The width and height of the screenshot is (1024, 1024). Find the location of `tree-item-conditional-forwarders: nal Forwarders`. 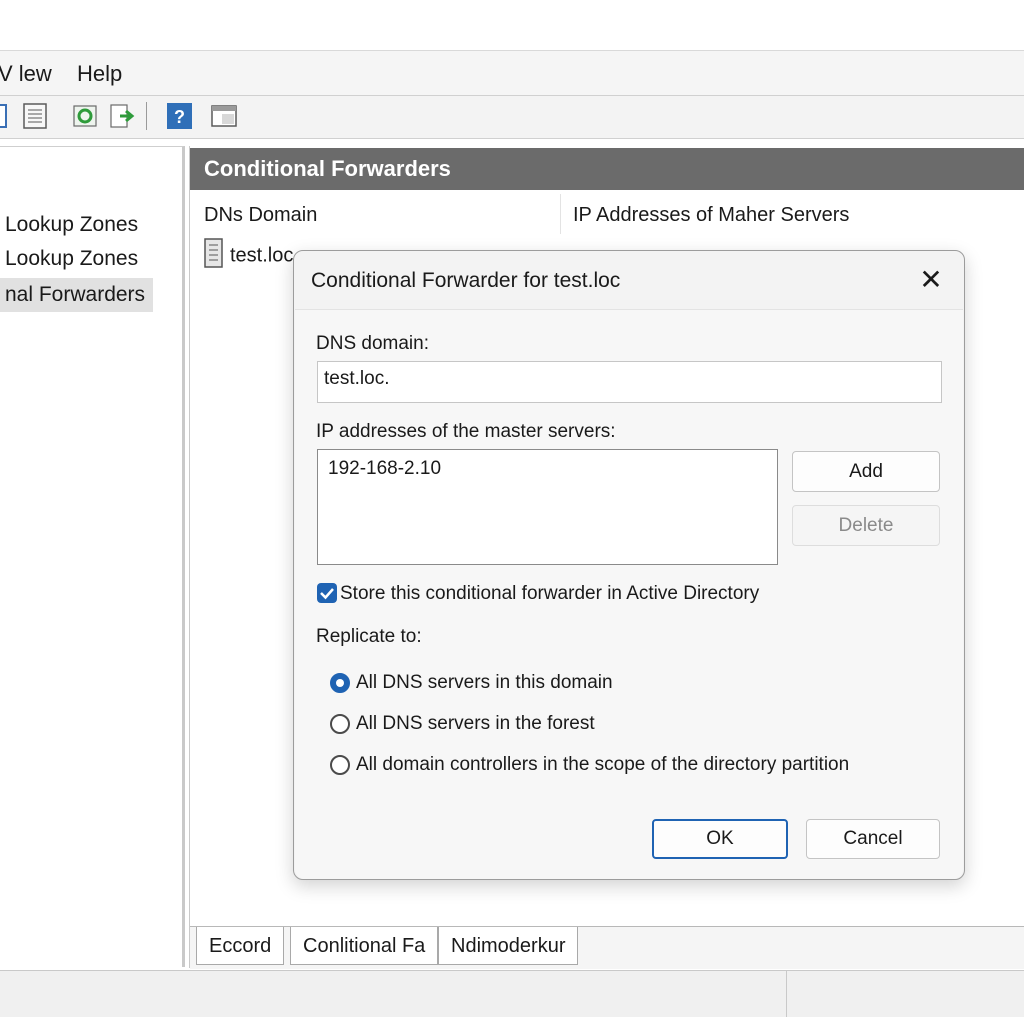

tree-item-conditional-forwarders: nal Forwarders is located at coordinates (77, 295).